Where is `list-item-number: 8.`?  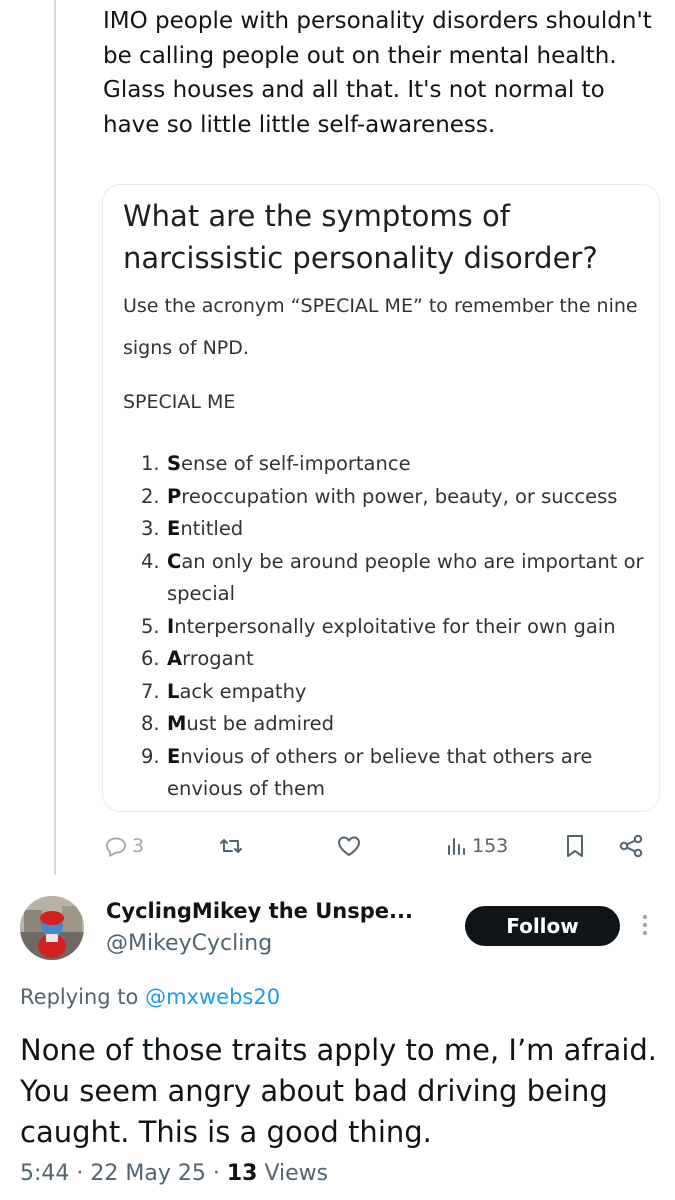 list-item-number: 8. is located at coordinates (150, 723).